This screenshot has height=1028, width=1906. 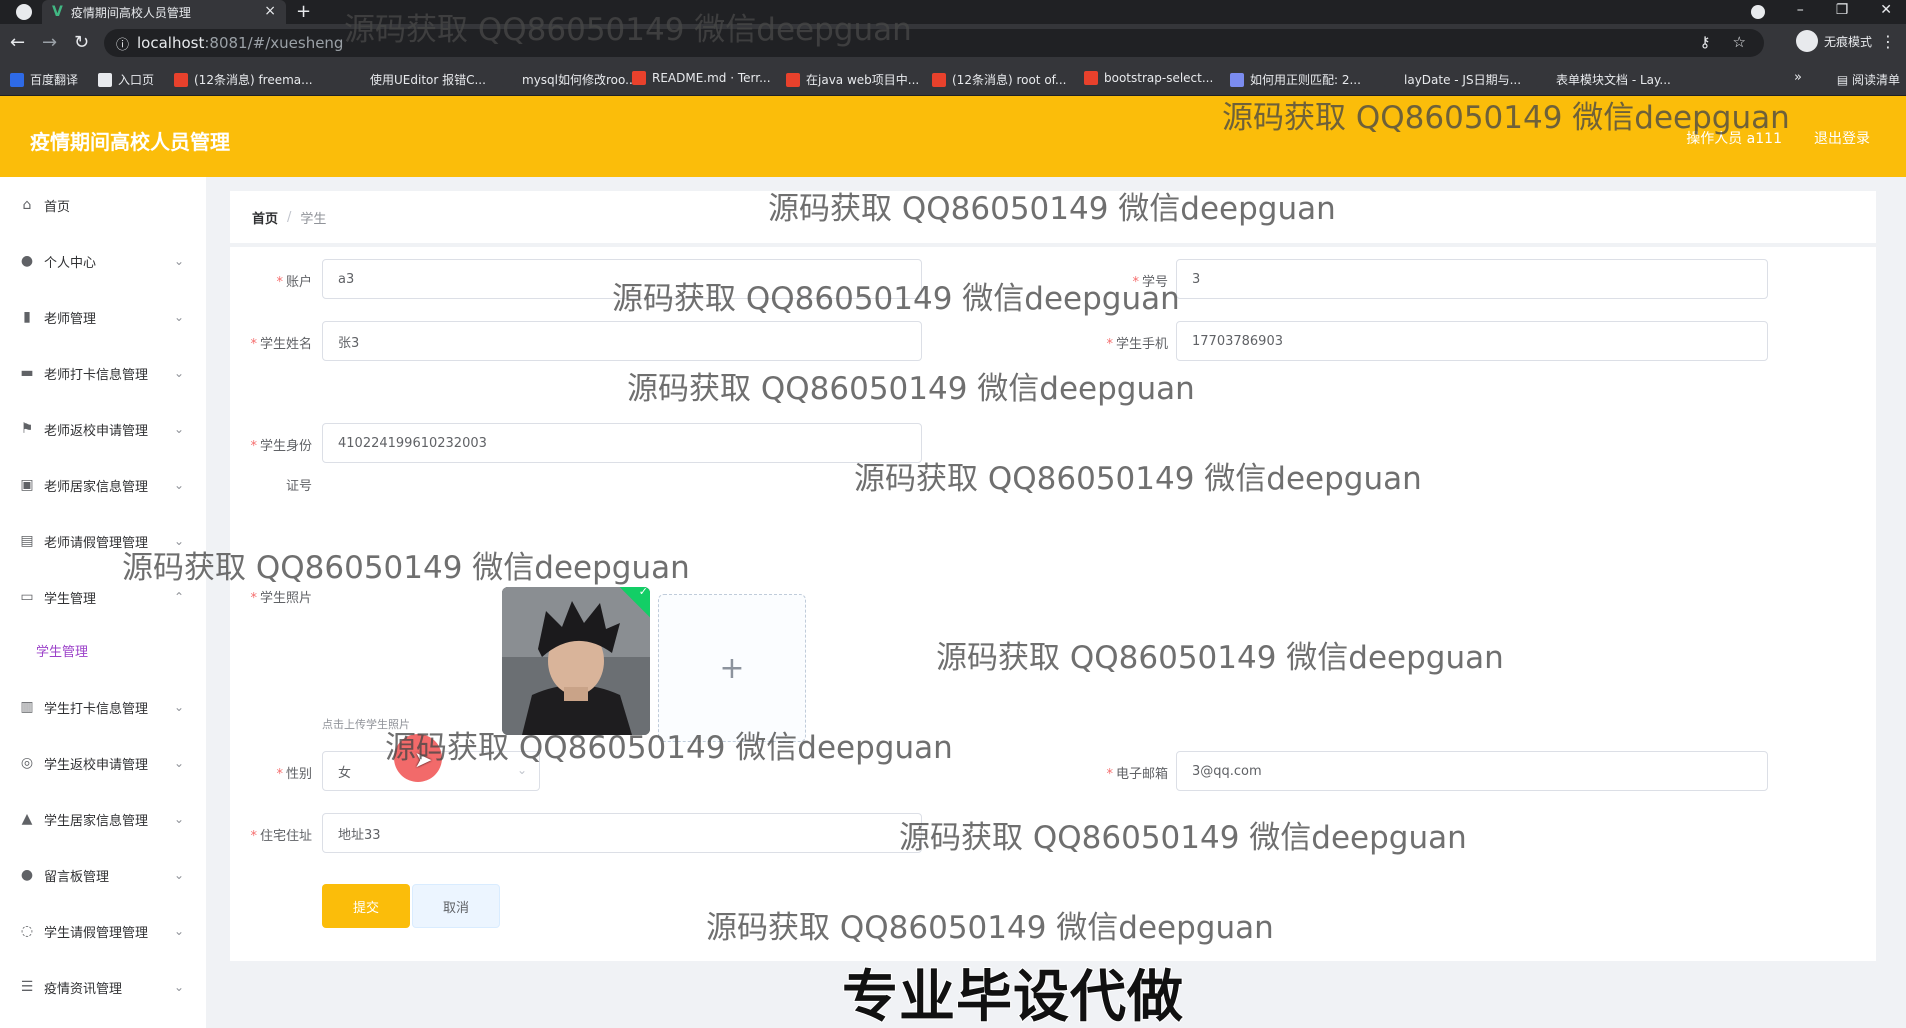 What do you see at coordinates (1886, 10) in the screenshot?
I see `close-window-icon: ✕` at bounding box center [1886, 10].